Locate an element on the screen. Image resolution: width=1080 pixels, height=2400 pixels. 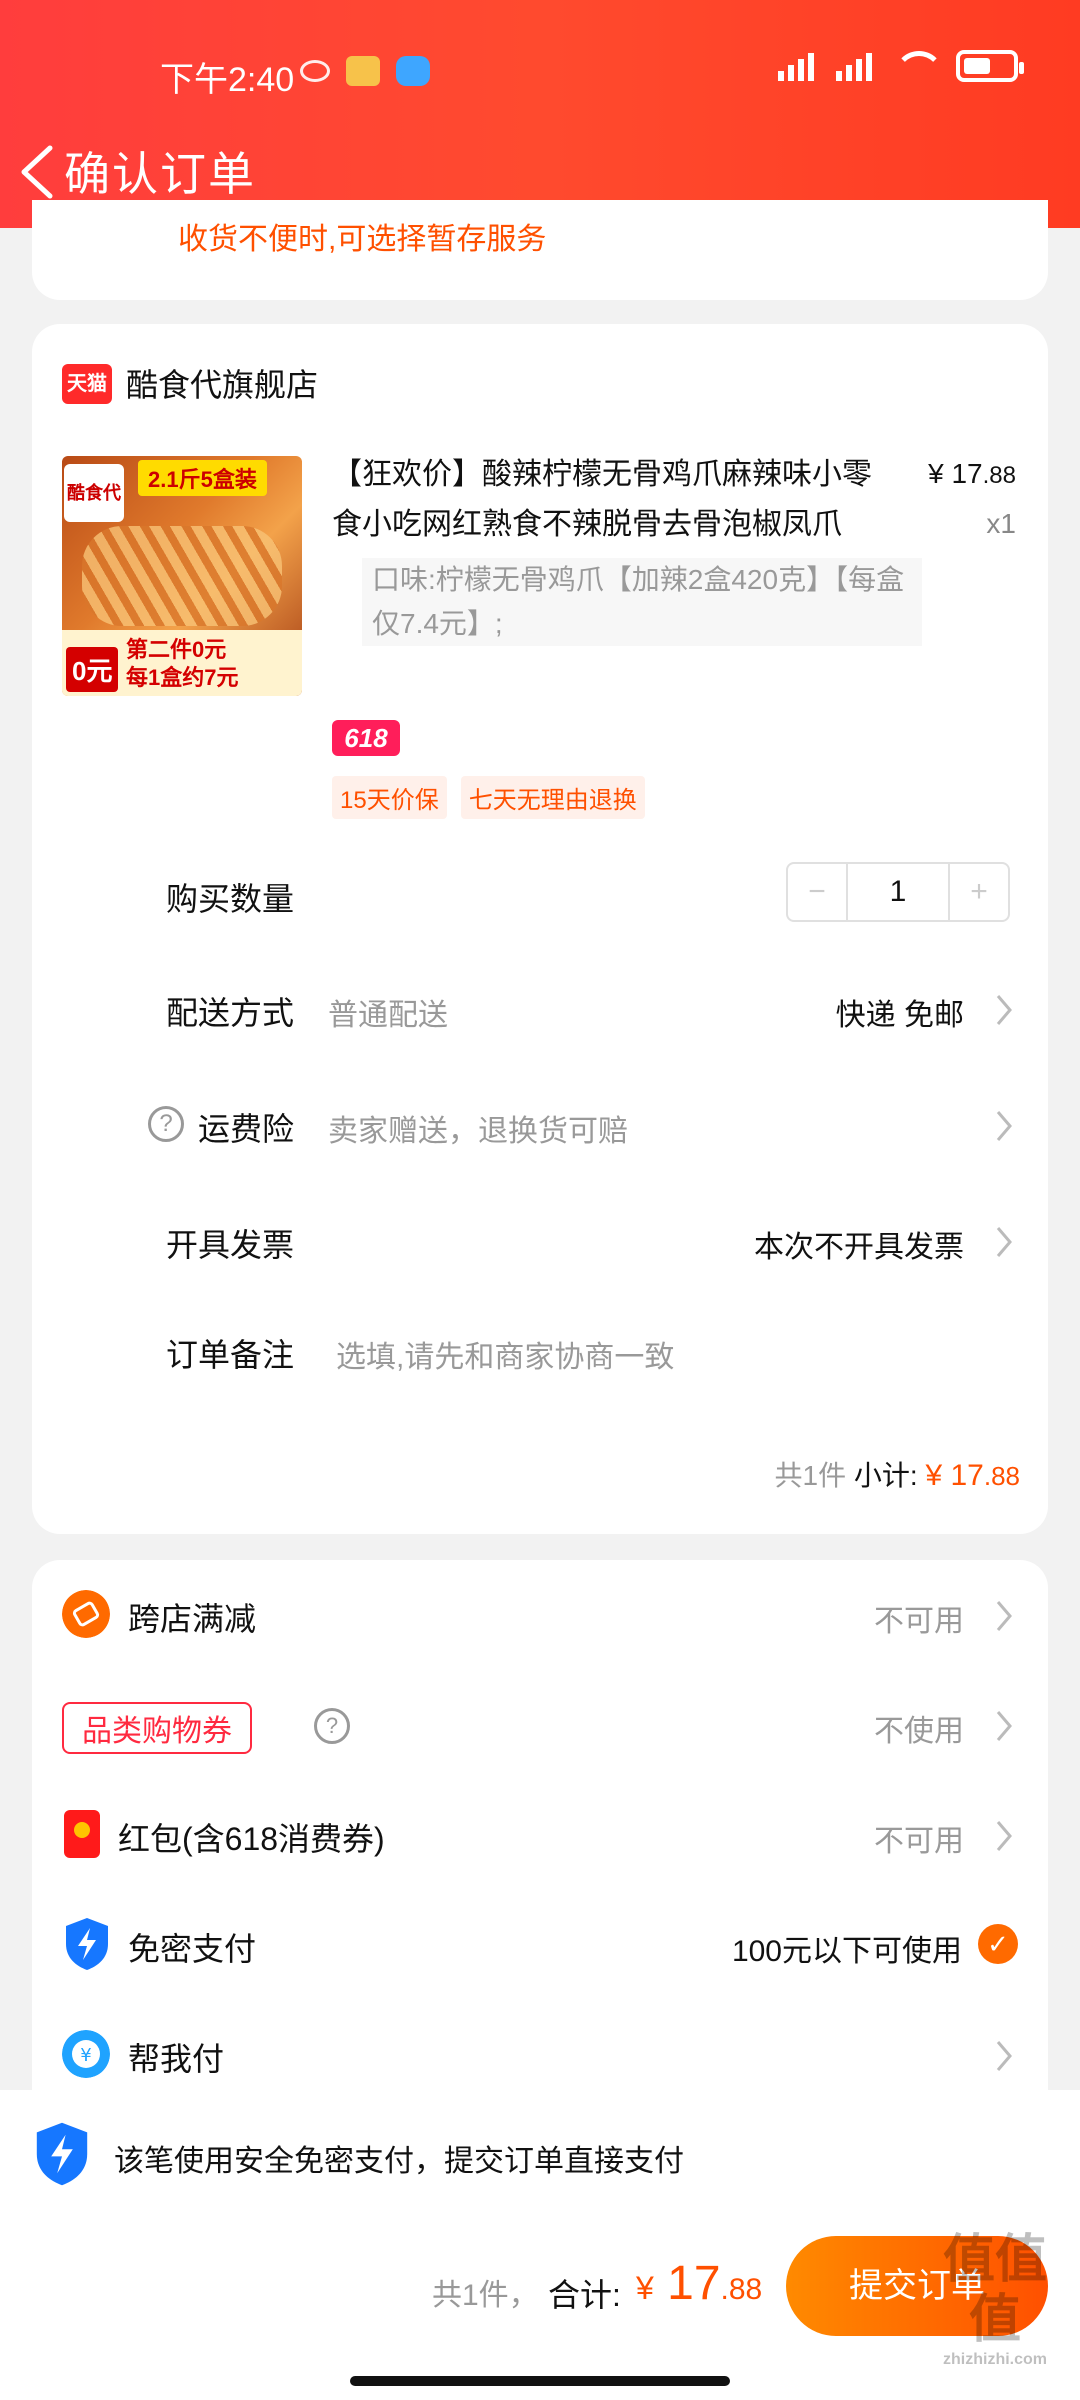
app-notification-icon is located at coordinates (363, 71).